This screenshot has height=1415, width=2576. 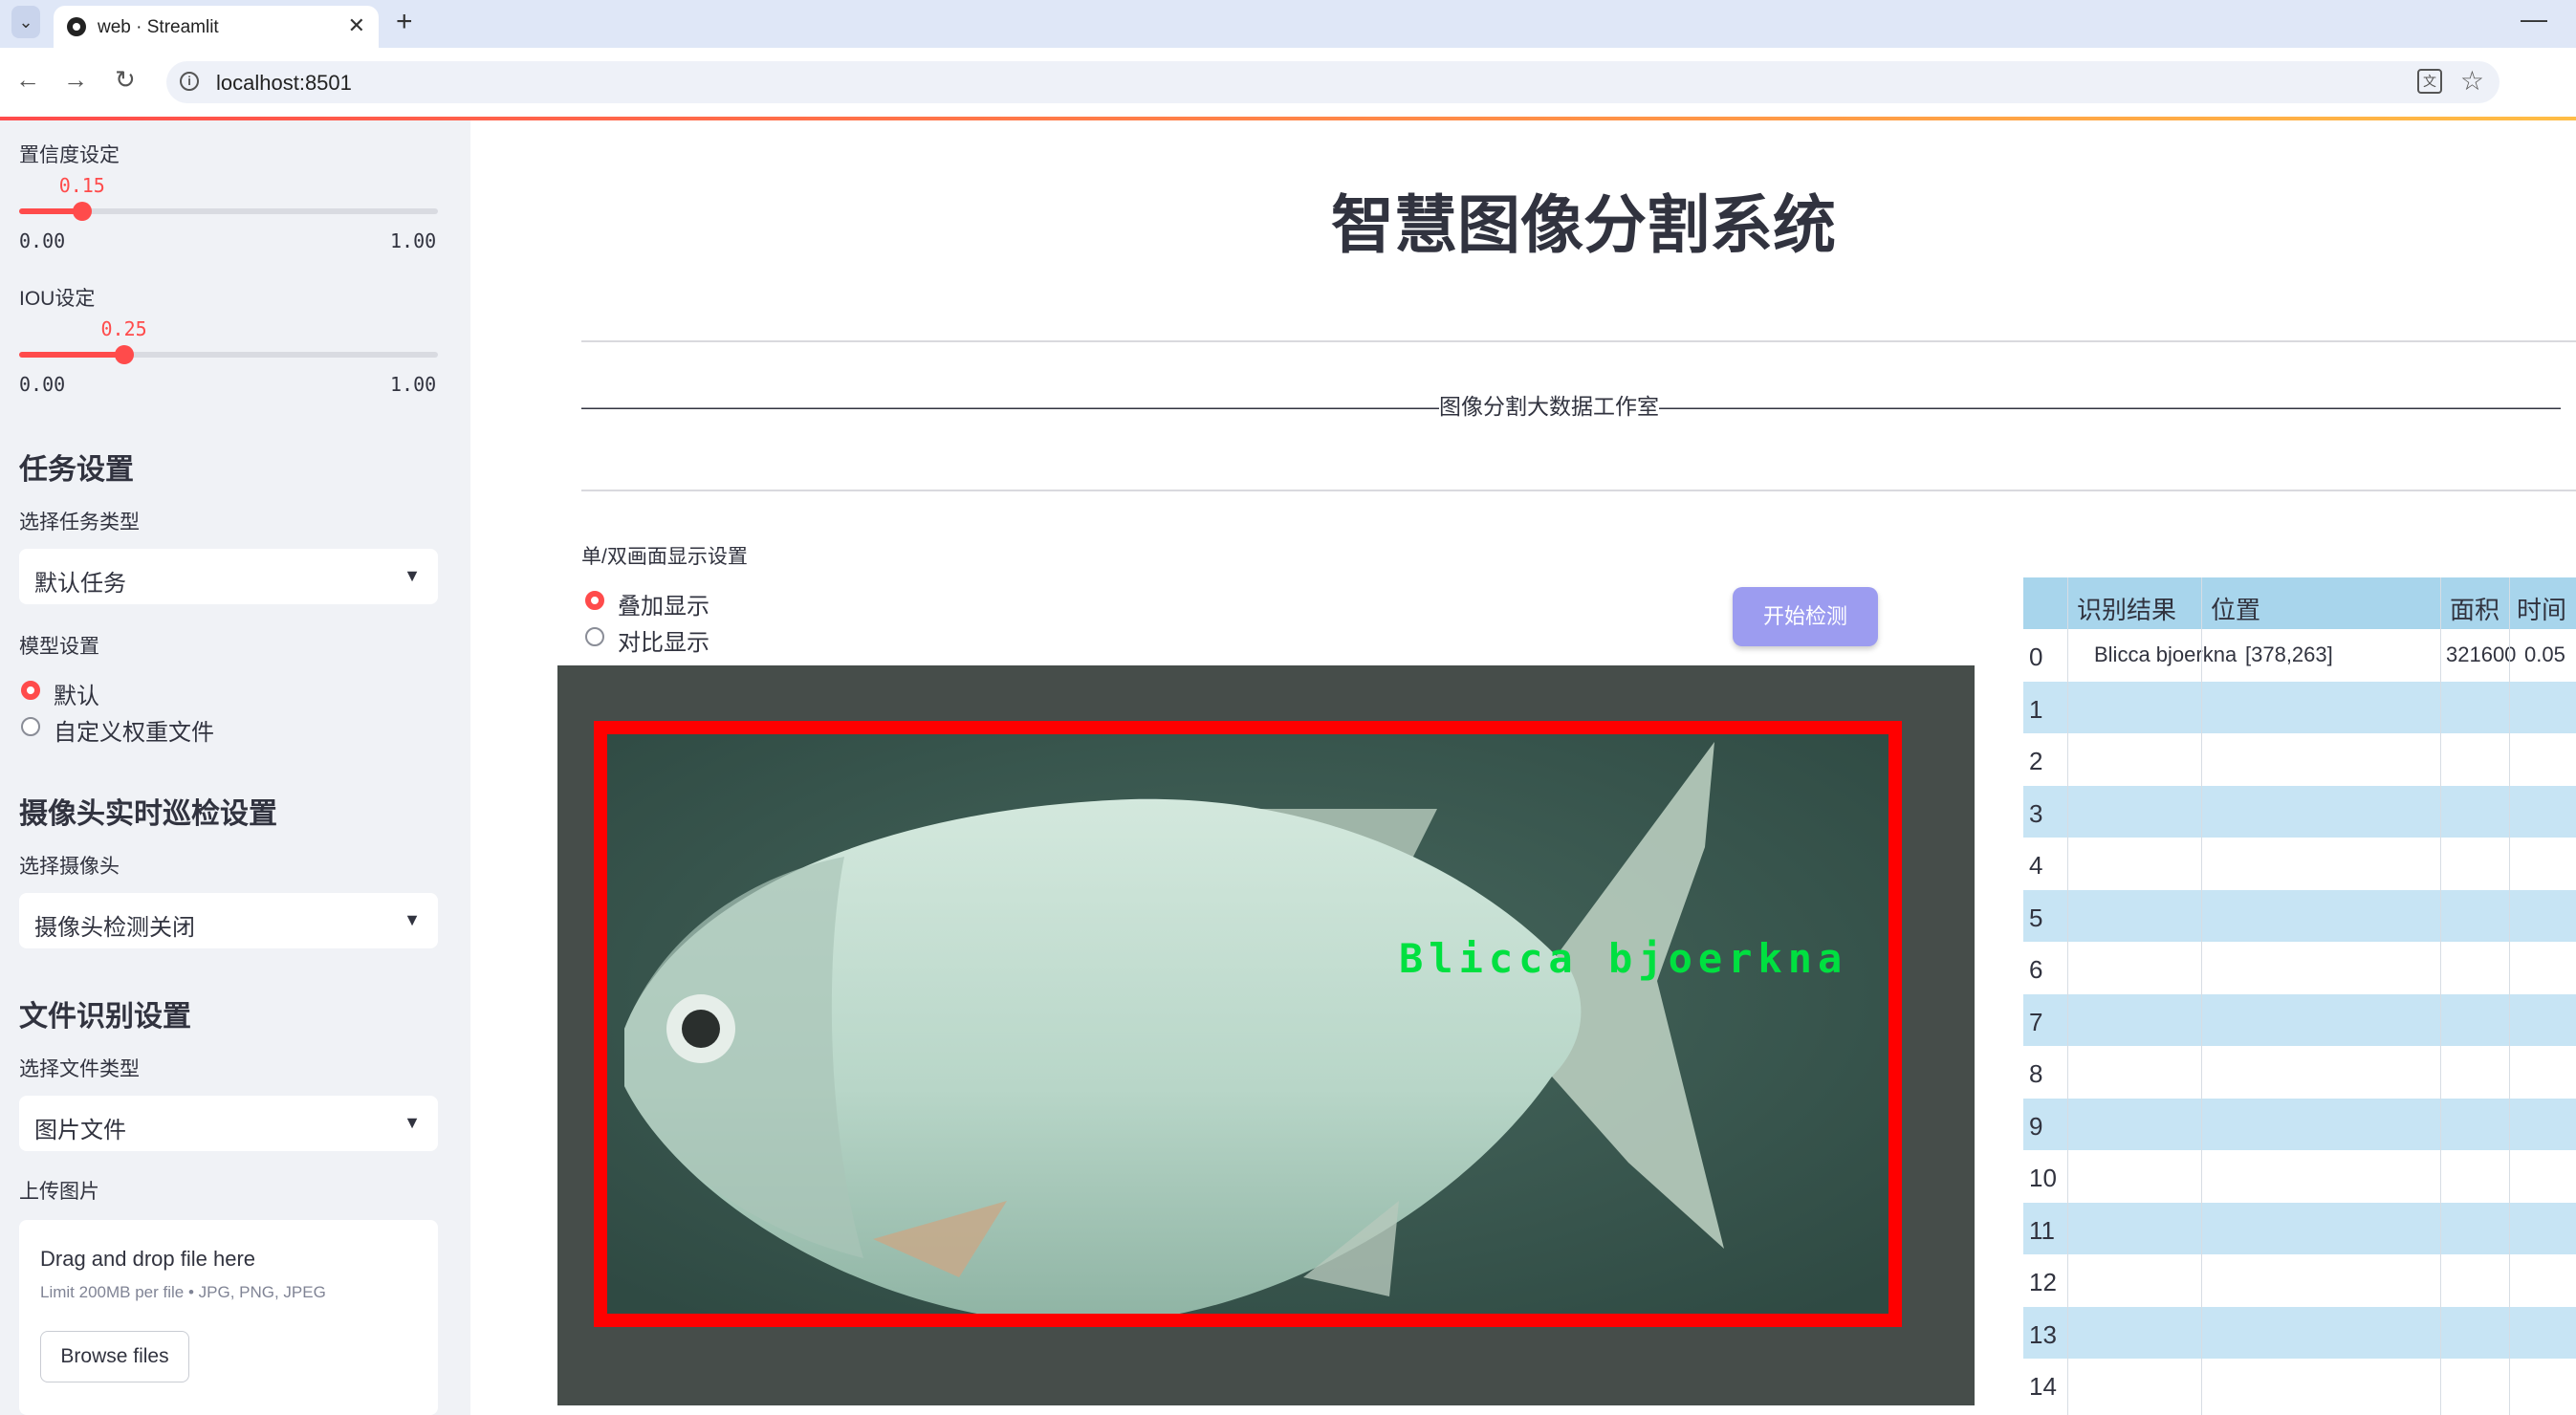 I want to click on start-detection-button: 开始检测, so click(x=1805, y=616).